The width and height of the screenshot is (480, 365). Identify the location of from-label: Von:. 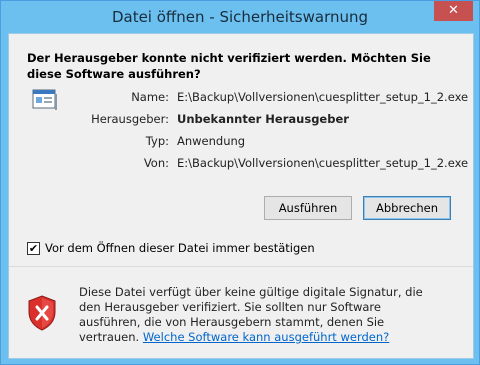
(156, 163).